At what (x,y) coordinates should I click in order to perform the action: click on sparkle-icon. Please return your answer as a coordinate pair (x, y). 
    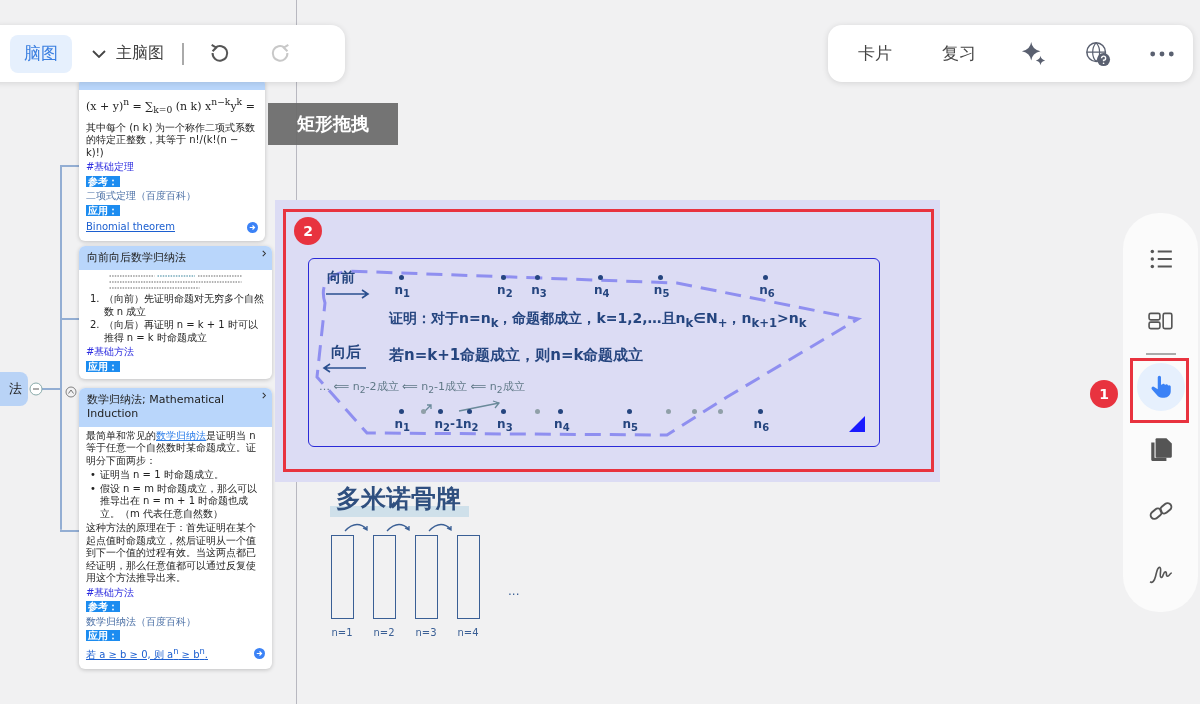
    Looking at the image, I should click on (1033, 53).